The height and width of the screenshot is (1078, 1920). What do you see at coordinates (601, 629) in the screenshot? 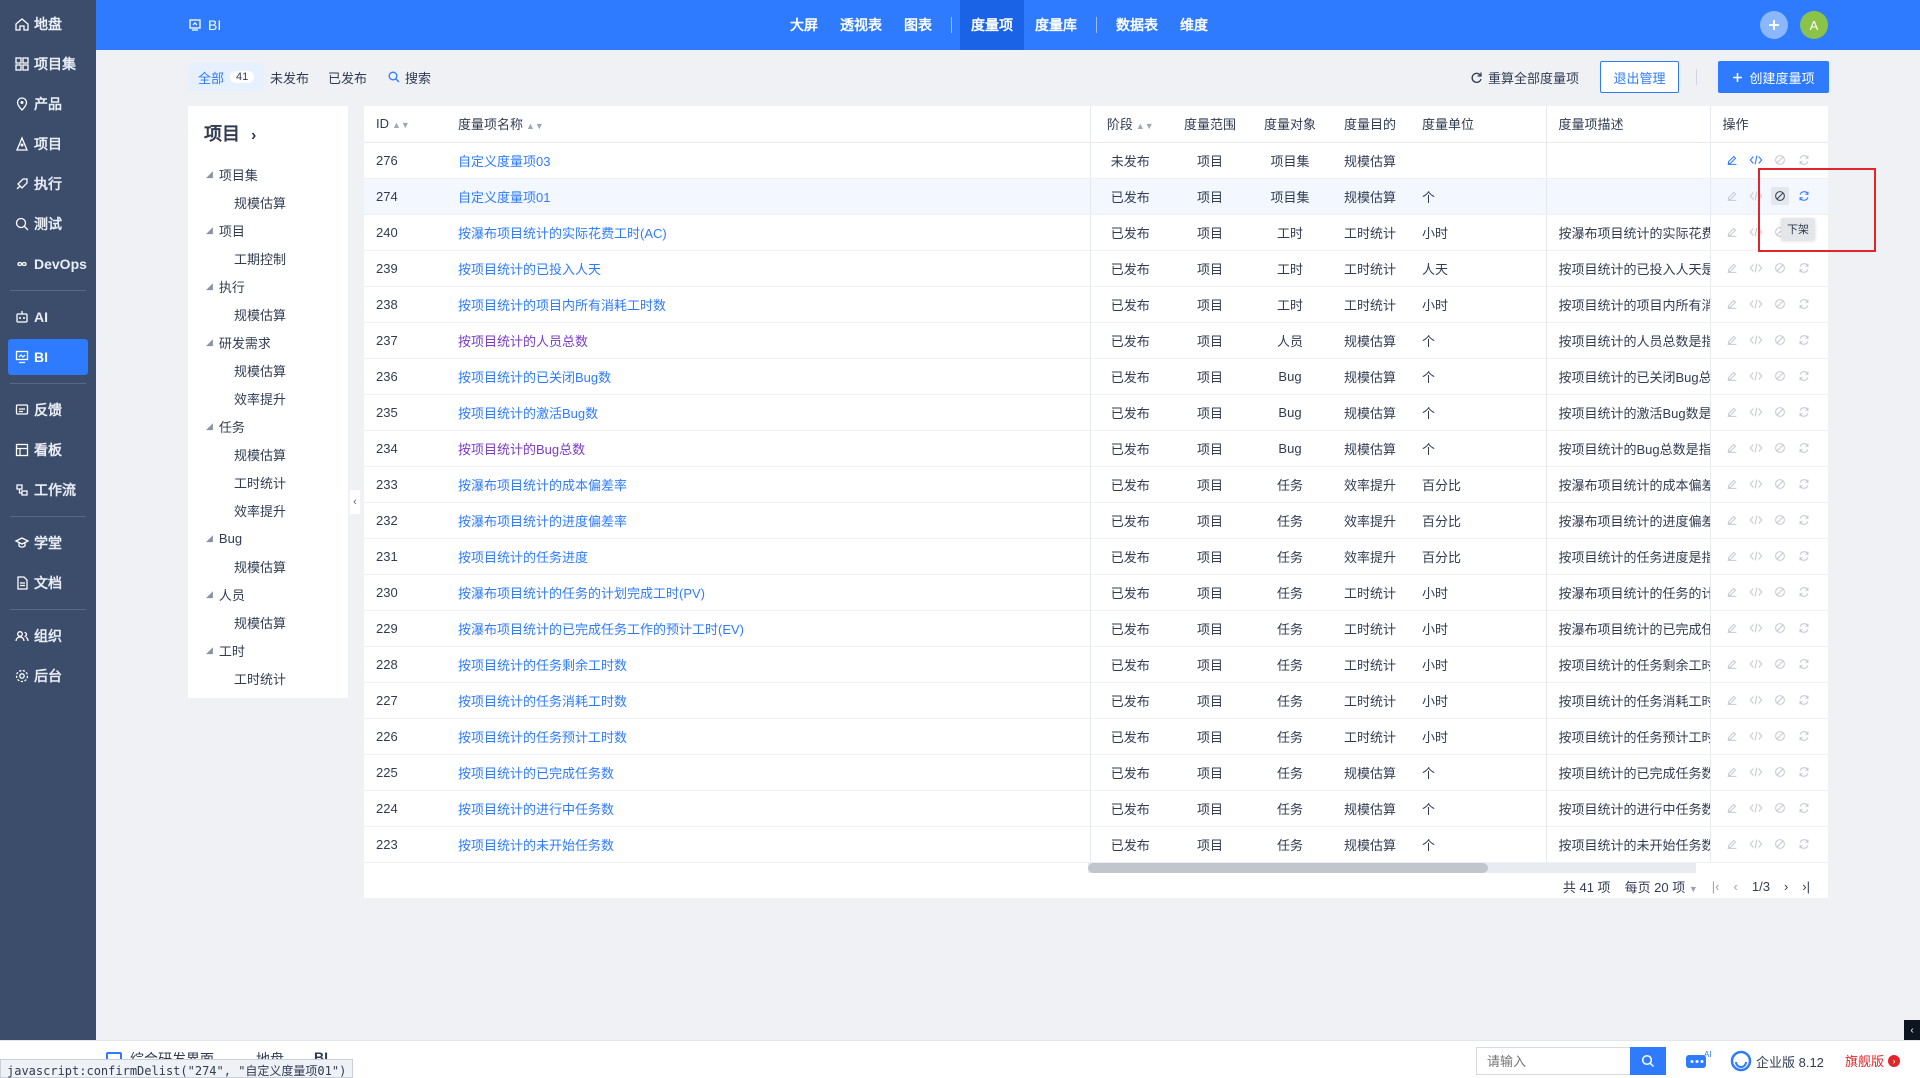
I see `metric-name-link: 按瀑布项目统计的已完成任务工作的预计工时(EV)` at bounding box center [601, 629].